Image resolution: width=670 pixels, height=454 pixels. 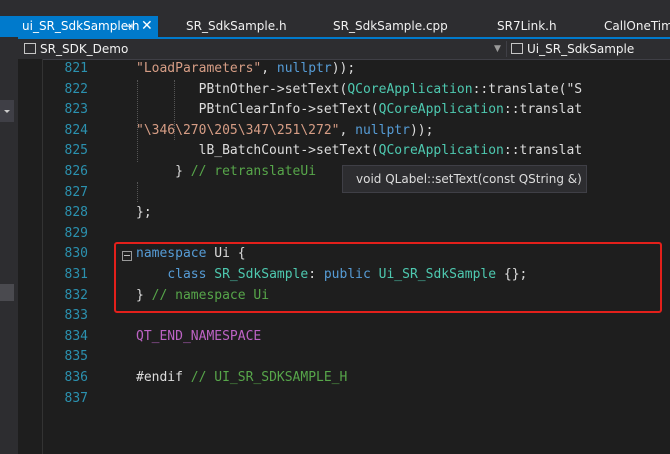 I want to click on tab-label: CallOneTim, so click(x=637, y=26).